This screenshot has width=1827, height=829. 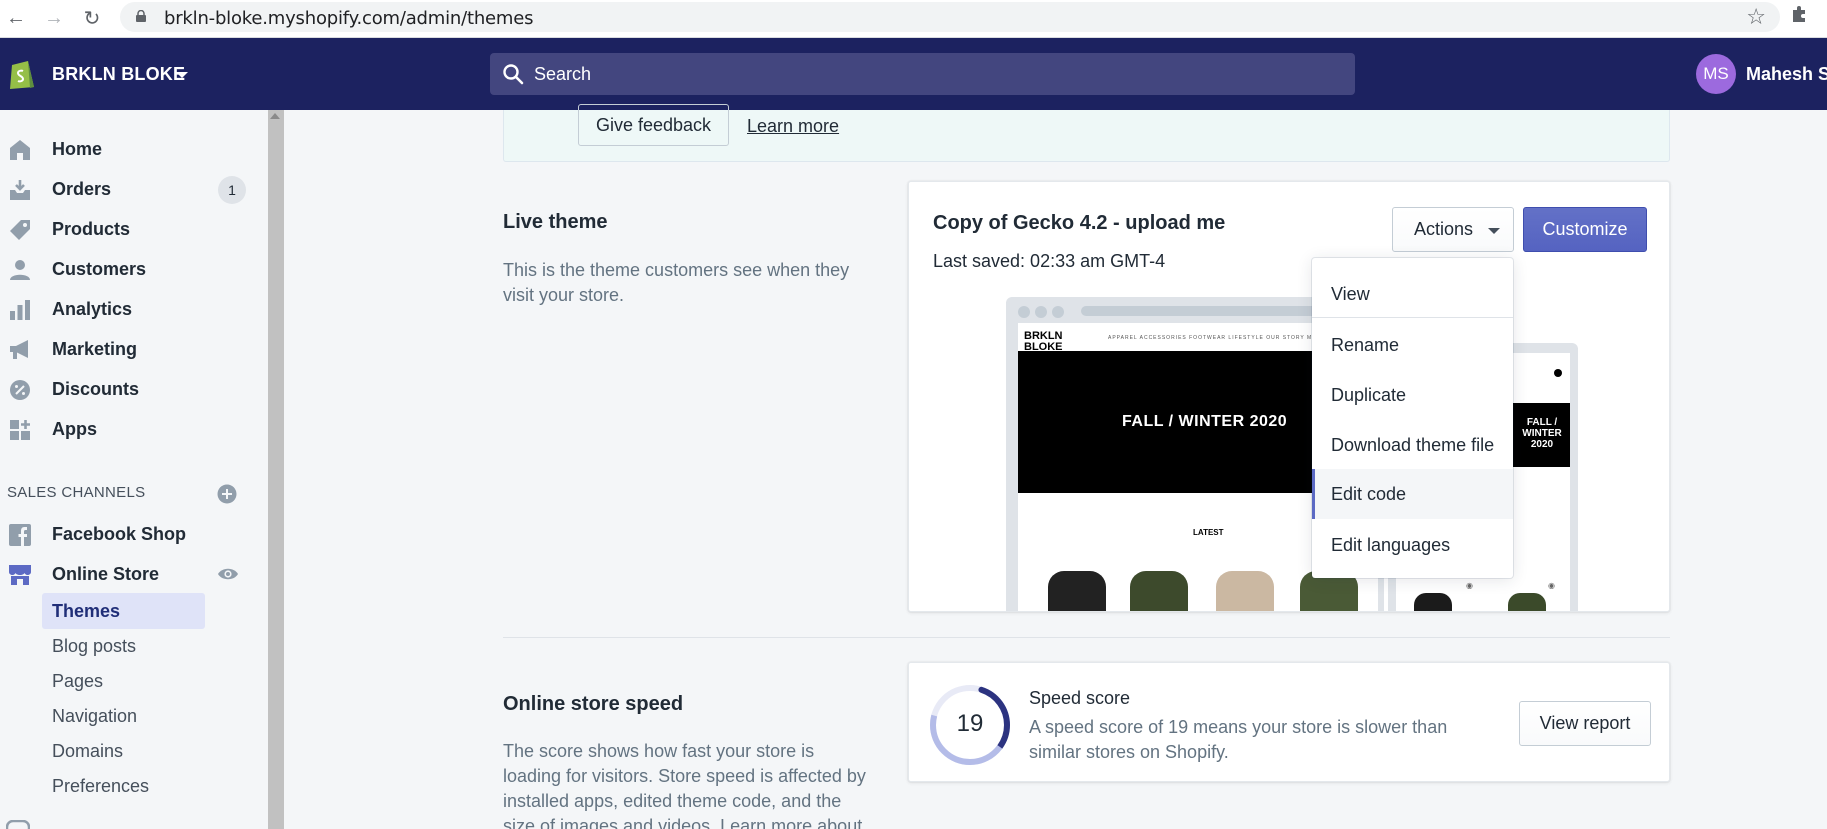 What do you see at coordinates (86, 611) in the screenshot?
I see `sidebar-subitem-label: Themes` at bounding box center [86, 611].